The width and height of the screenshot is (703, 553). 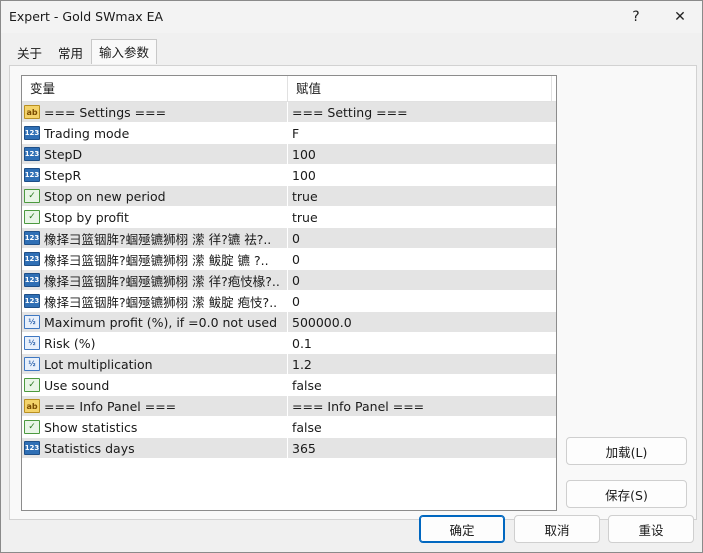 What do you see at coordinates (161, 302) in the screenshot?
I see `variable-name: 橡择彐篮铟脌?蝈殛镳狮栩 潆 鲅腚 疱忮?..` at bounding box center [161, 302].